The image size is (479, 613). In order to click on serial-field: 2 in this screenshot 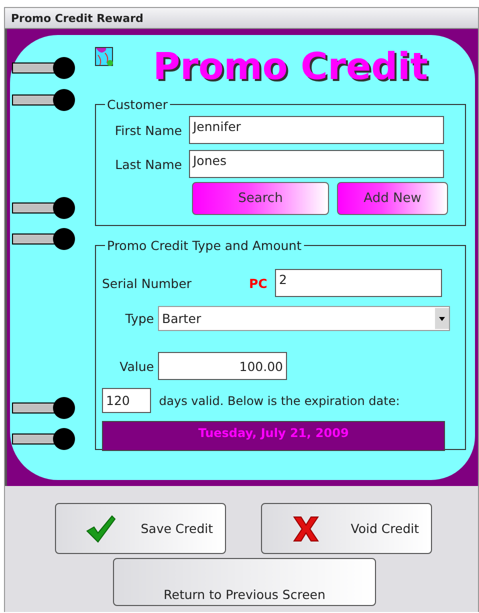, I will do `click(358, 283)`.